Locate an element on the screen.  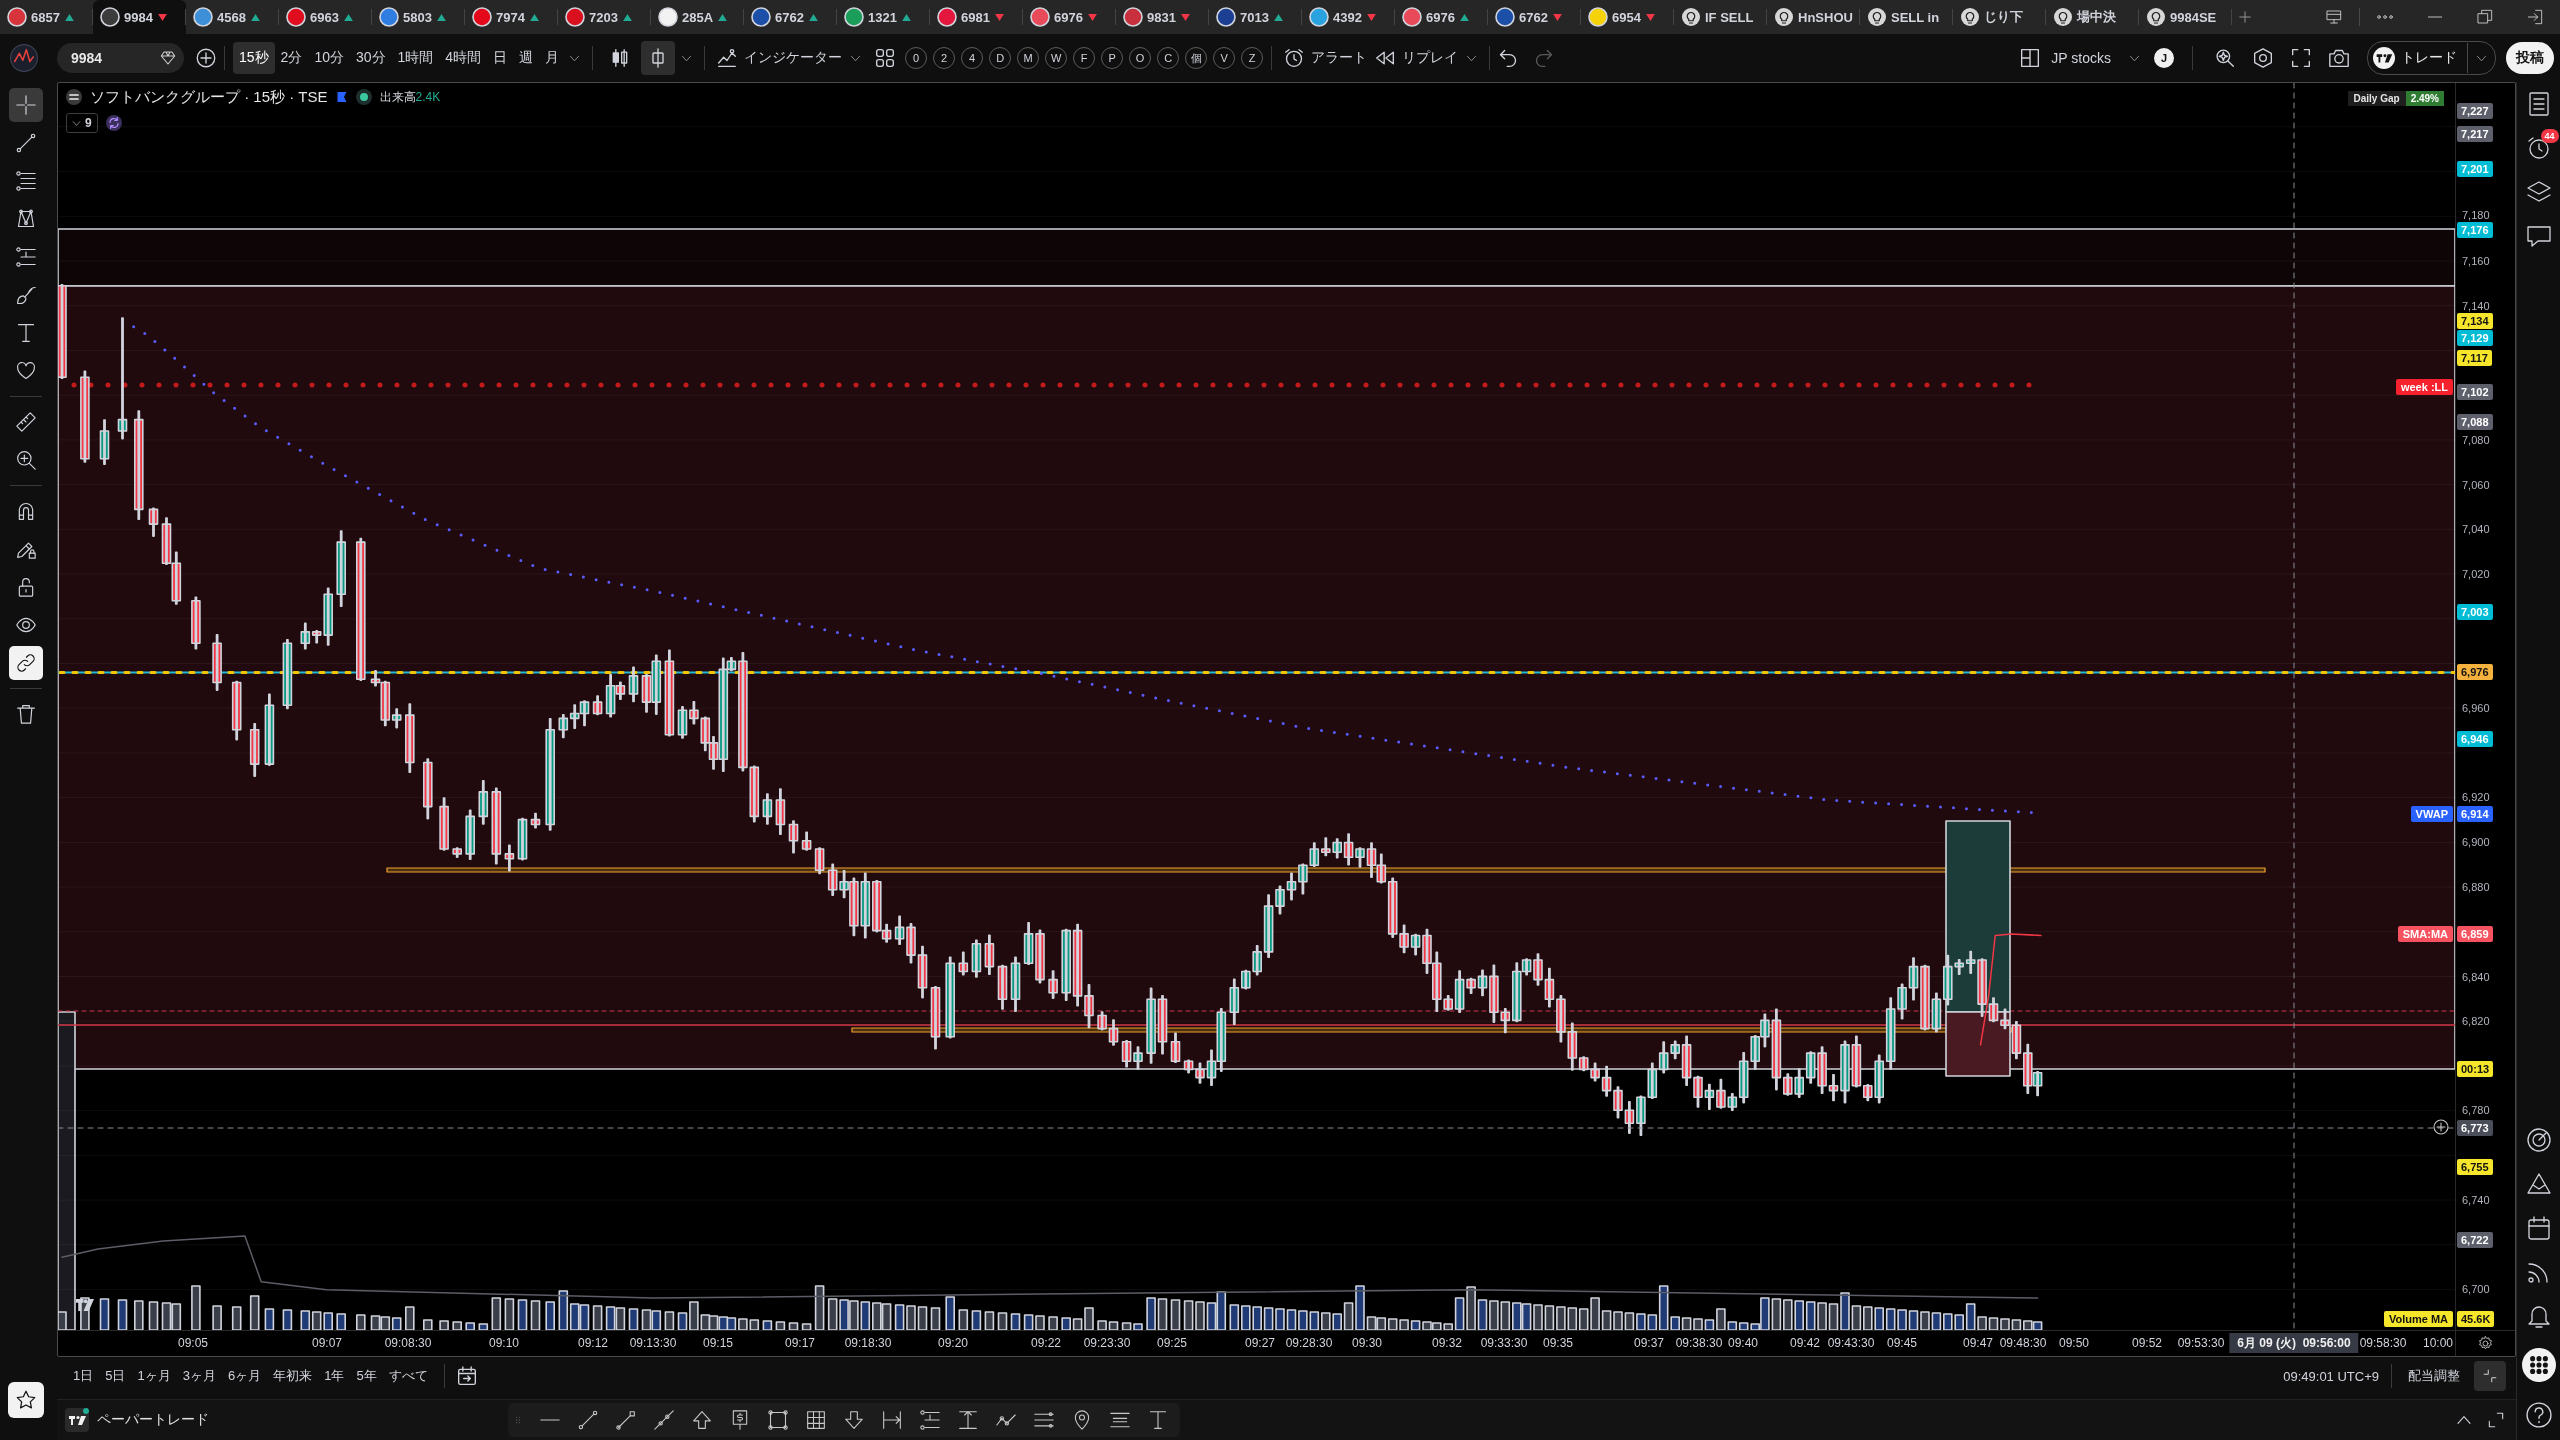
range-button: 1日 is located at coordinates (83, 1376).